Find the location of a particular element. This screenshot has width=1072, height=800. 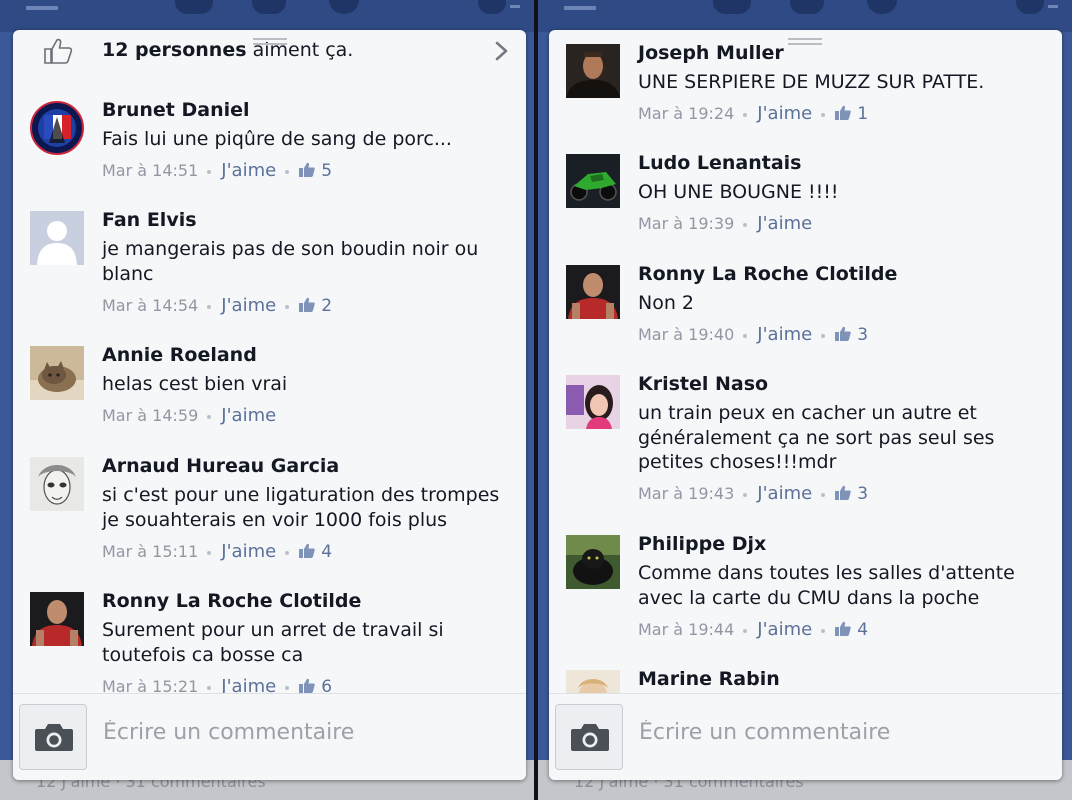

comment-text: UNE SERPIERE DE MUZZ SUR PATTE. is located at coordinates (811, 82).